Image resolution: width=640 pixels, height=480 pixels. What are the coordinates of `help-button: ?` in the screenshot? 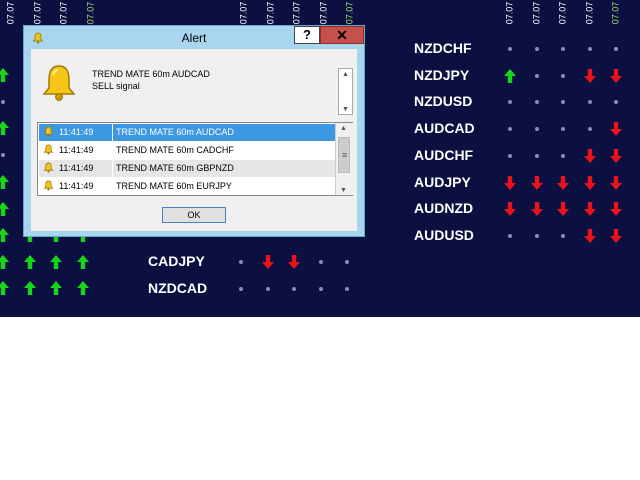 It's located at (307, 35).